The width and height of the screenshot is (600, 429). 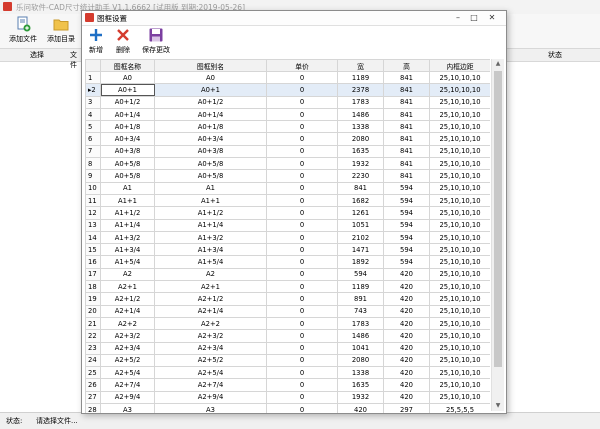 What do you see at coordinates (210, 299) in the screenshot?
I see `frame-alias-cell: A2+1/2` at bounding box center [210, 299].